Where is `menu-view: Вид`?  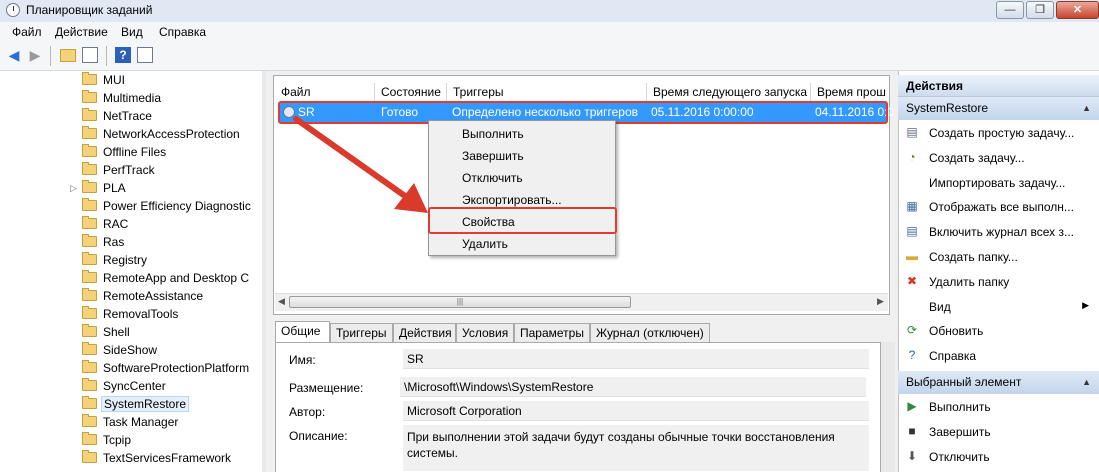
menu-view: Вид is located at coordinates (132, 32).